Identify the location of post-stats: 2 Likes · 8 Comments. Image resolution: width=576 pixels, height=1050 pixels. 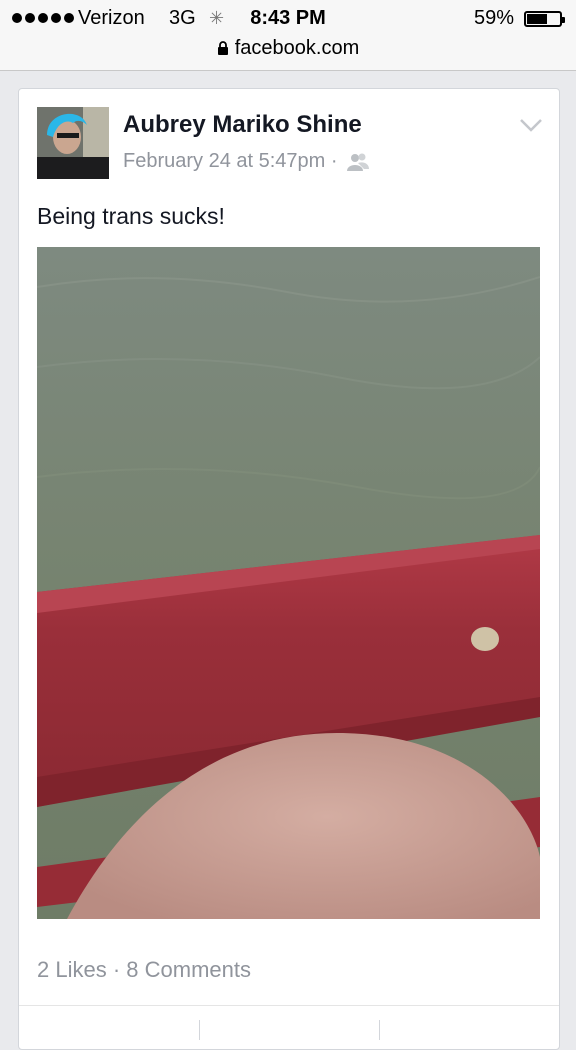
(144, 970).